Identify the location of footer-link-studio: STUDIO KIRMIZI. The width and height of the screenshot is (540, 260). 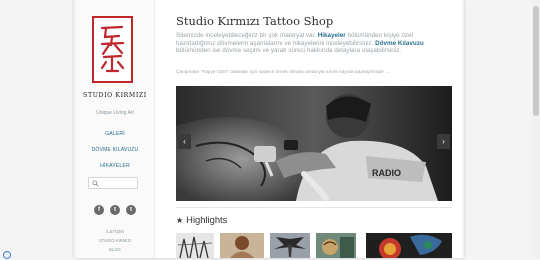
(115, 240).